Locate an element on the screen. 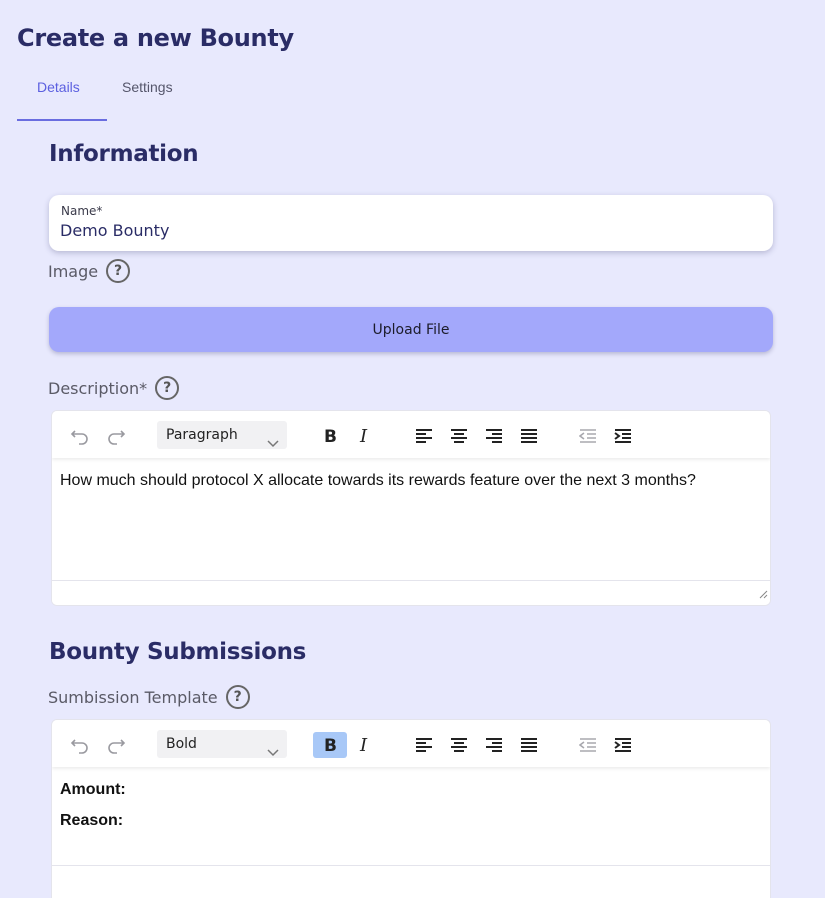  image-label-row: Image ? is located at coordinates (89, 271).